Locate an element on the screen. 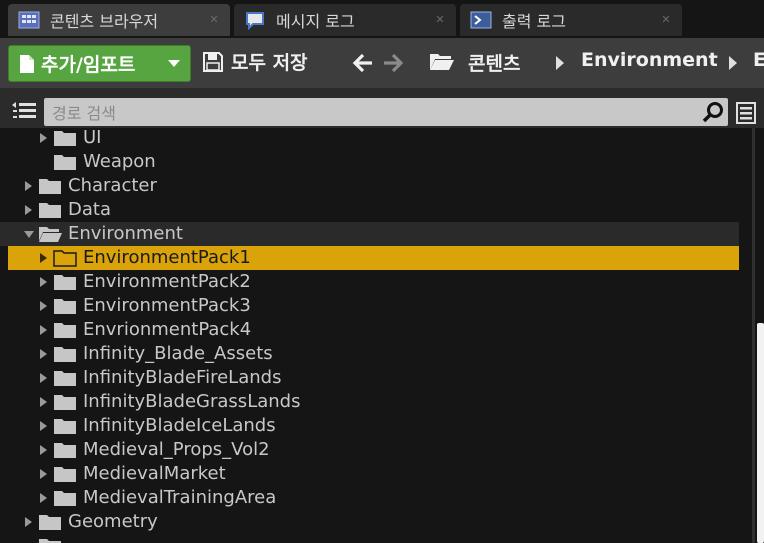  breadcrumb-item-environment: Environment is located at coordinates (649, 60).